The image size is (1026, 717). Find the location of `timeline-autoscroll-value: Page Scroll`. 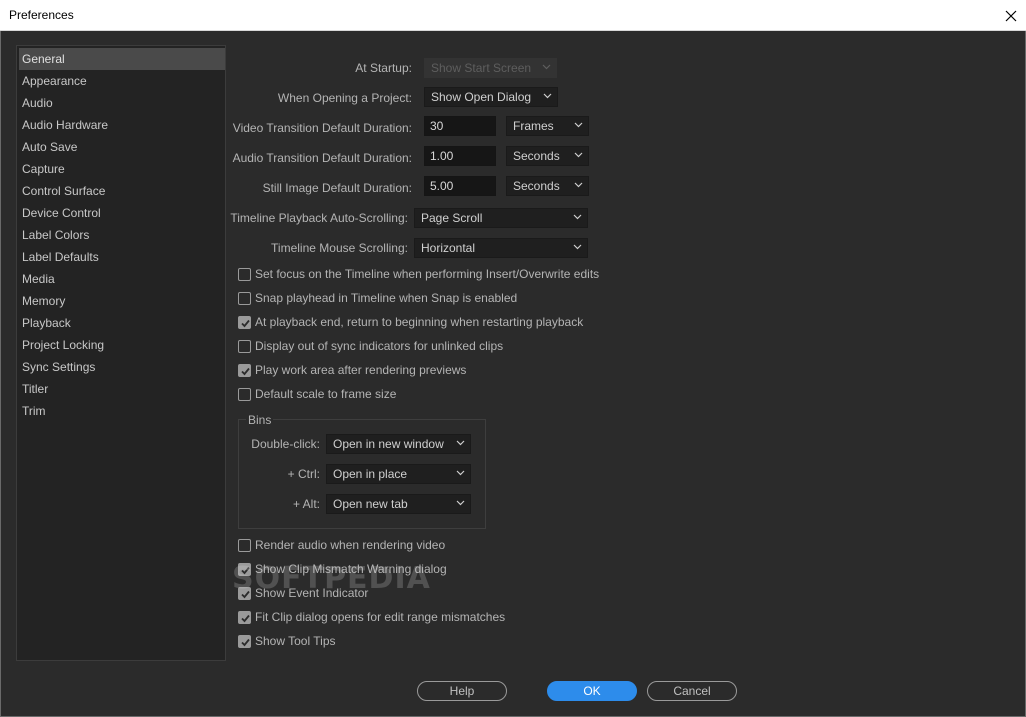

timeline-autoscroll-value: Page Scroll is located at coordinates (452, 218).